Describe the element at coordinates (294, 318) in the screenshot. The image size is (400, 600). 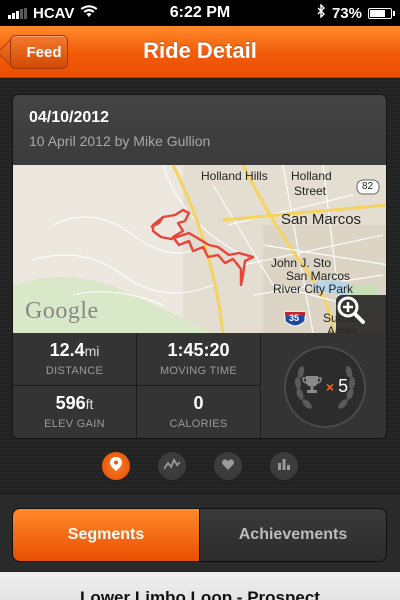
I see `map-label-route-35: 35` at that location.